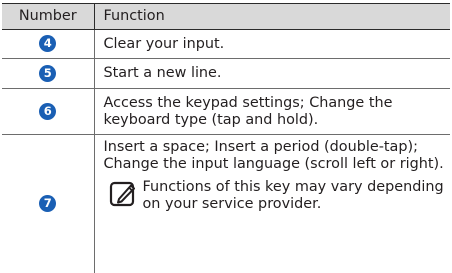 The image size is (452, 273). Describe the element at coordinates (162, 73) in the screenshot. I see `function-text: Start a new line.` at that location.